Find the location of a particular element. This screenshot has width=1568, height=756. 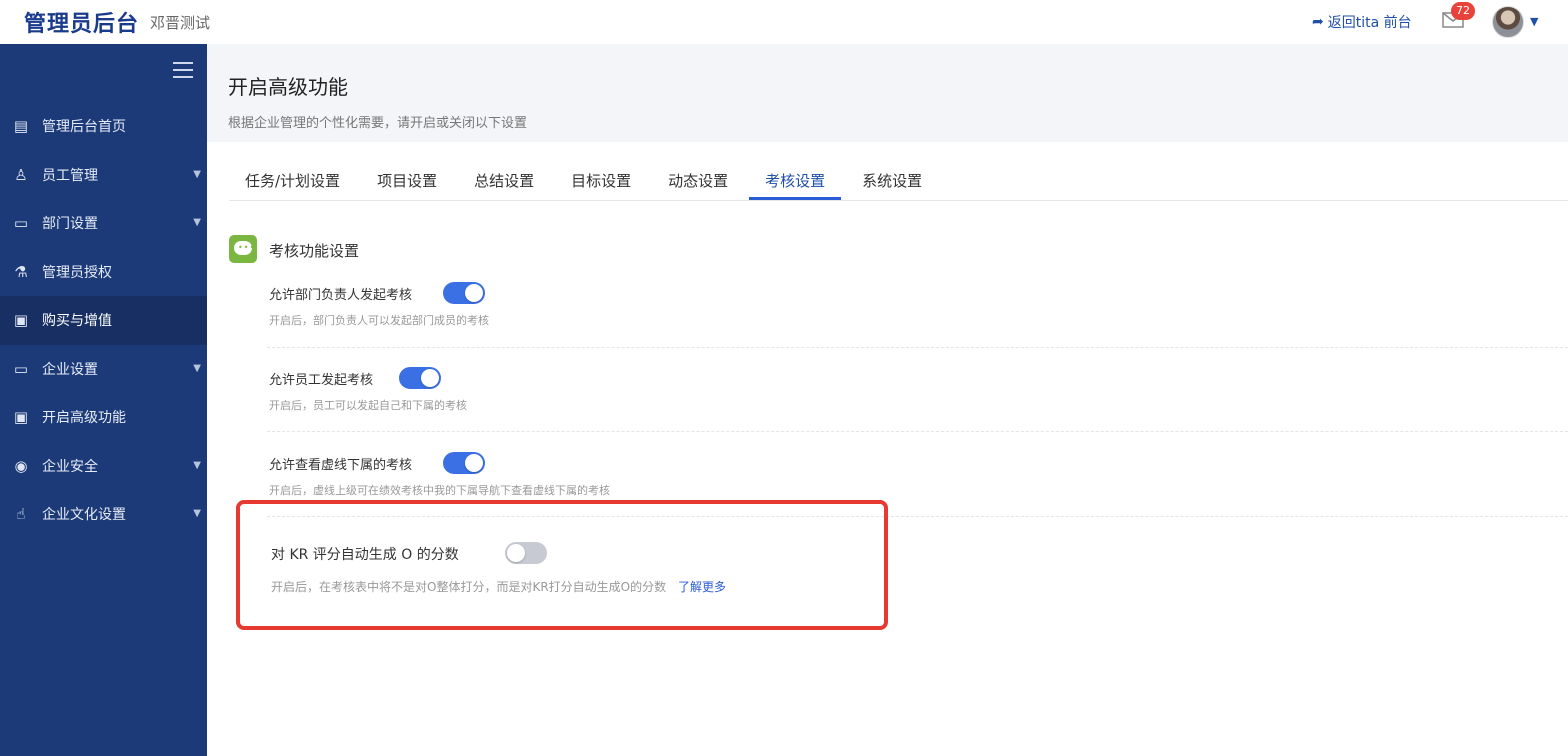

allow-dotted-line-toggle is located at coordinates (464, 463).